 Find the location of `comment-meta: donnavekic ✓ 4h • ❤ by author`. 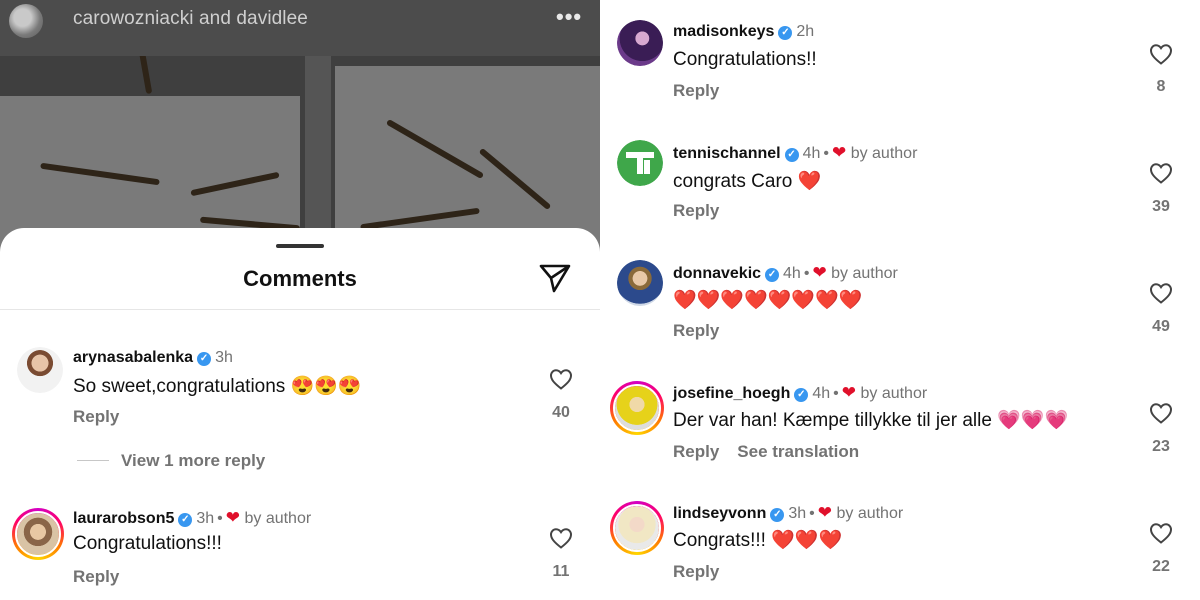

comment-meta: donnavekic ✓ 4h • ❤ by author is located at coordinates (785, 273).